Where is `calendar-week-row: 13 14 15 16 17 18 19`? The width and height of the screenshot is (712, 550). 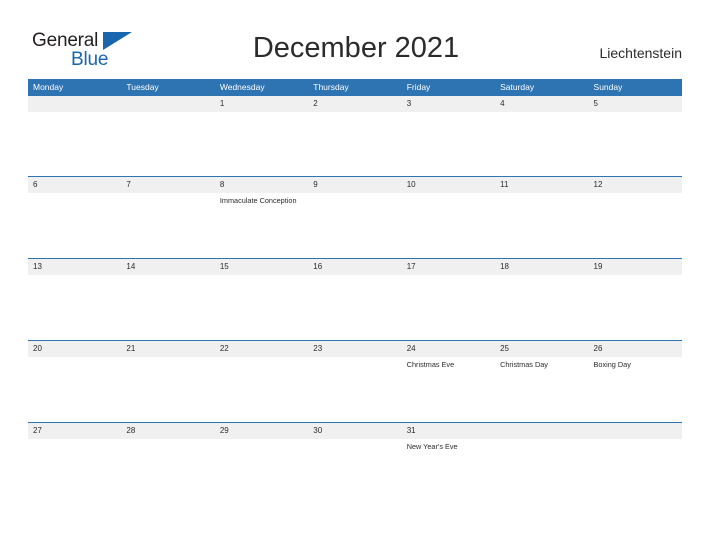
calendar-week-row: 13 14 15 16 17 18 19 is located at coordinates (355, 299).